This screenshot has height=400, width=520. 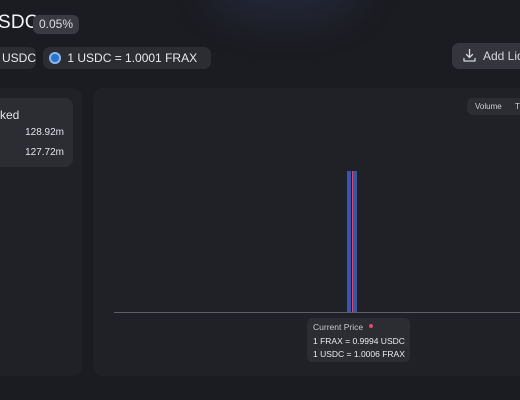 I want to click on locked-title: ked, so click(x=10, y=115).